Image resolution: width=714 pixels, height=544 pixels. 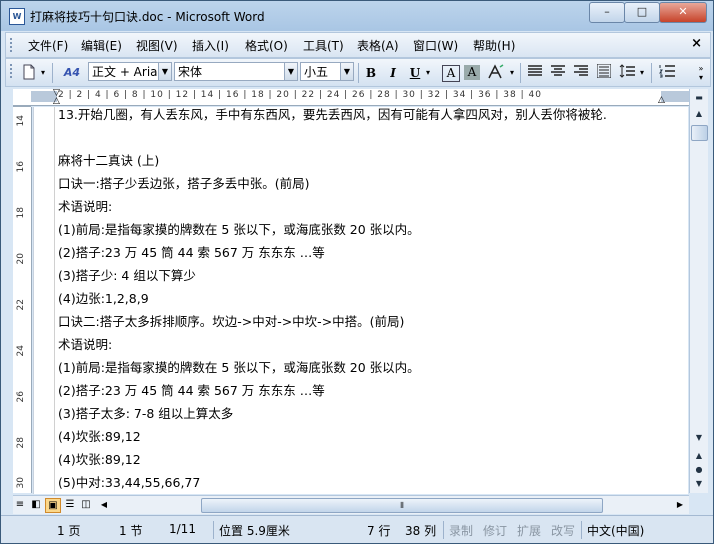 What do you see at coordinates (86, 504) in the screenshot?
I see `reading-layout-view-icon: ◫` at bounding box center [86, 504].